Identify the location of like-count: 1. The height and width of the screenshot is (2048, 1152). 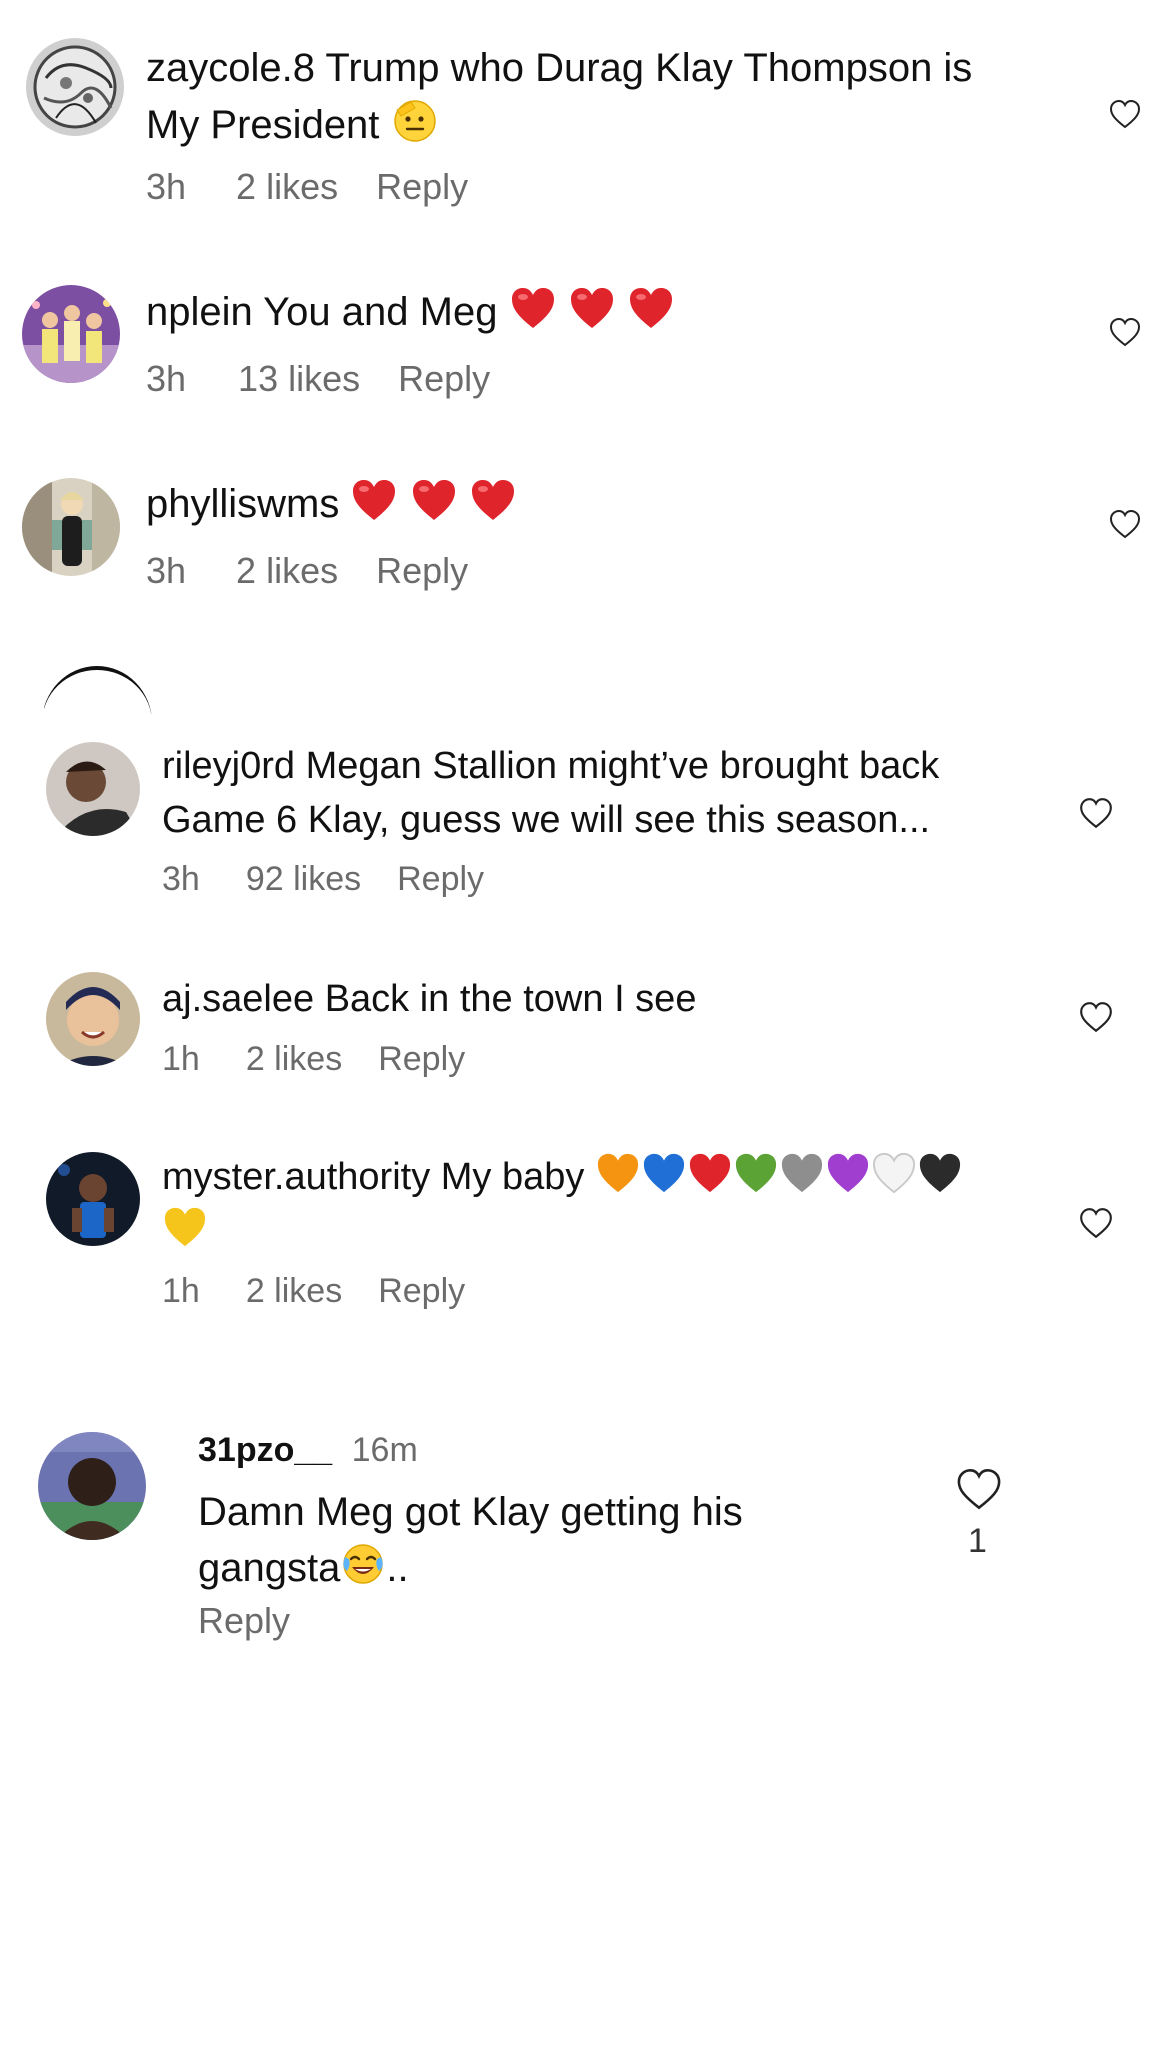
(977, 1541).